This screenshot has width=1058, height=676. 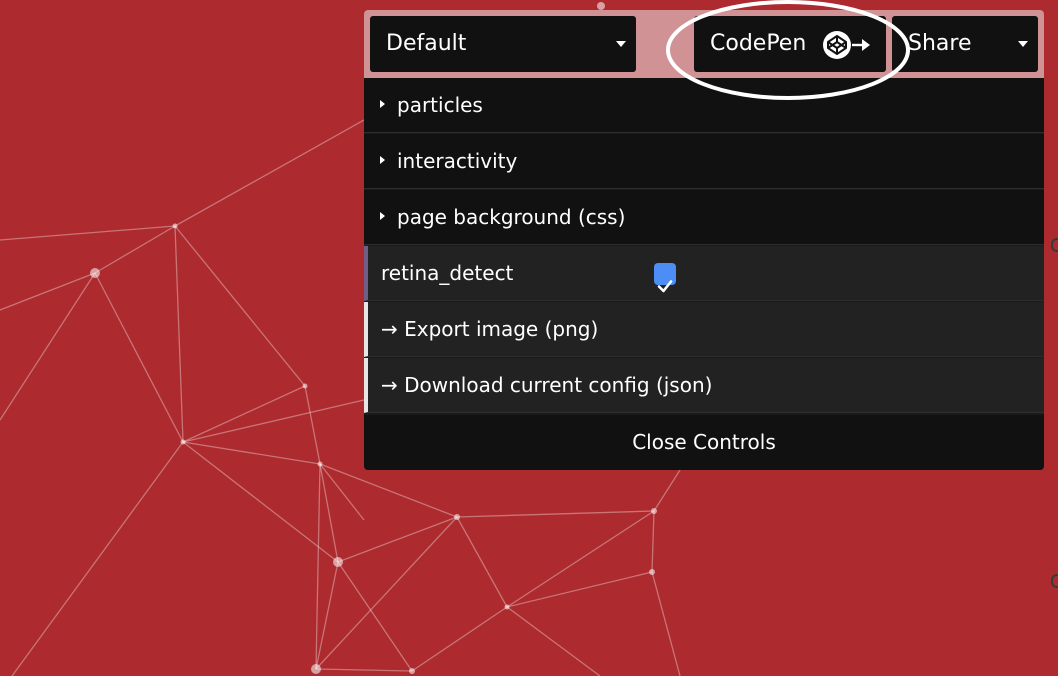 What do you see at coordinates (704, 217) in the screenshot?
I see `folder-page-background: page background (css)` at bounding box center [704, 217].